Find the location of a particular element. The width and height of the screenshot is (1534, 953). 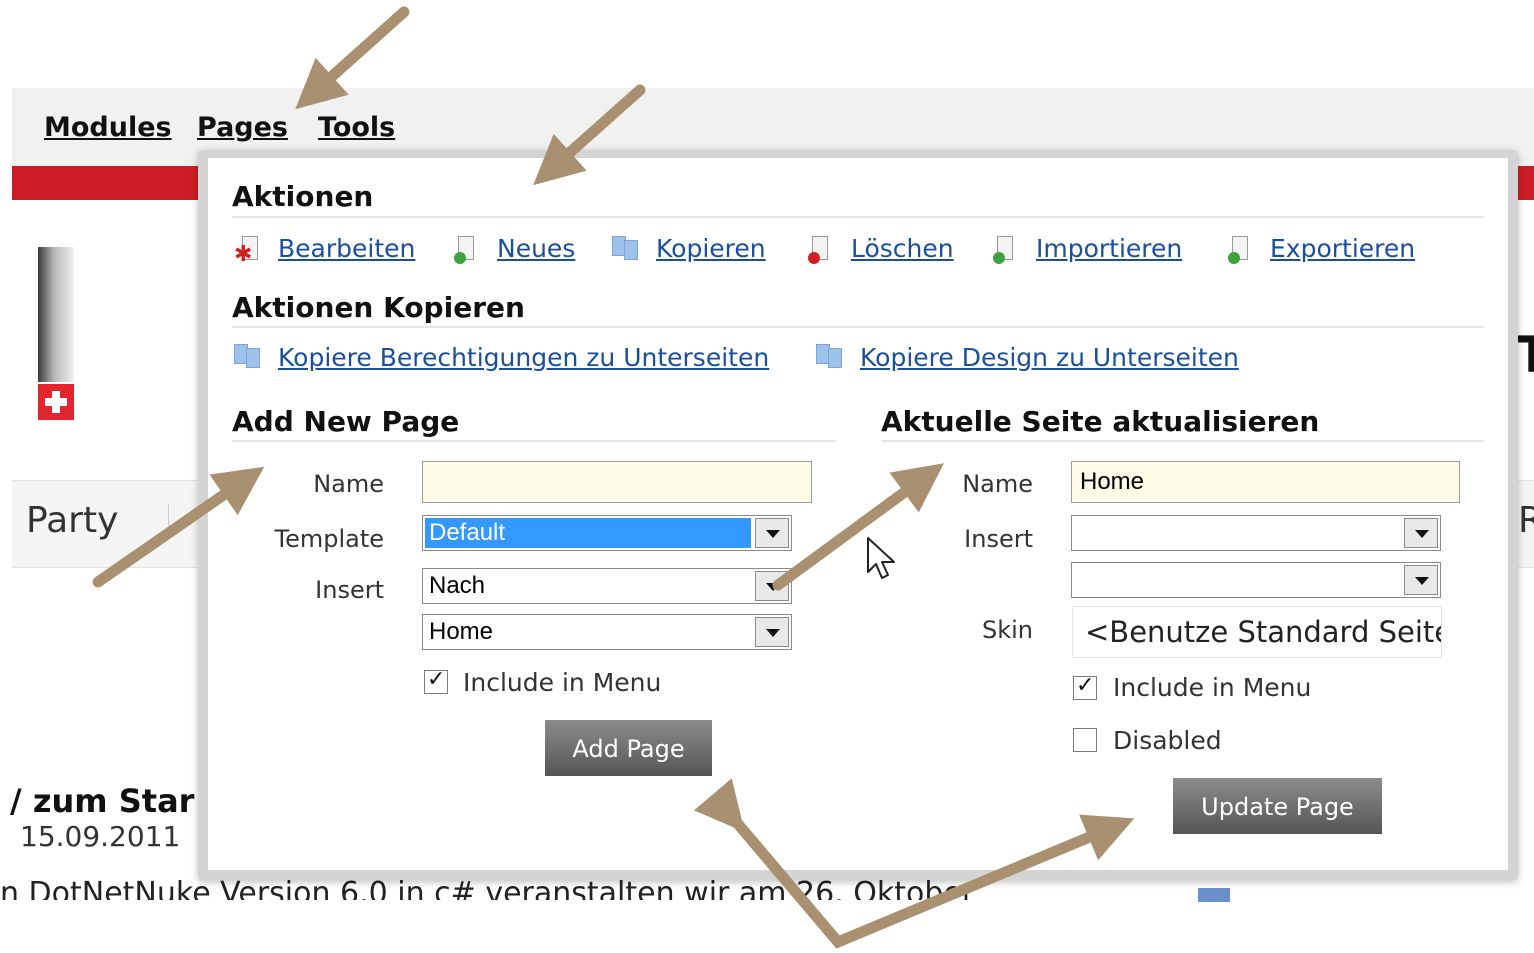

swiss-flag-icon is located at coordinates (56, 402).